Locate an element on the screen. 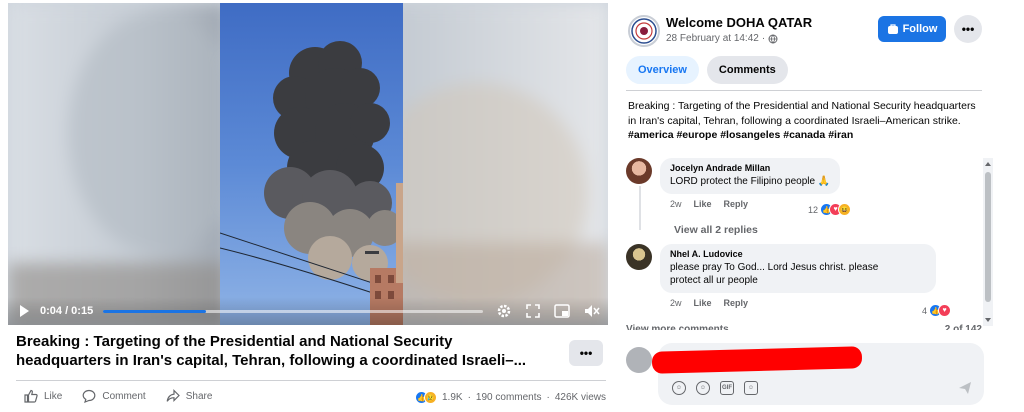 This screenshot has width=1024, height=412. post-date: 28 February at 14:42 is located at coordinates (712, 38).